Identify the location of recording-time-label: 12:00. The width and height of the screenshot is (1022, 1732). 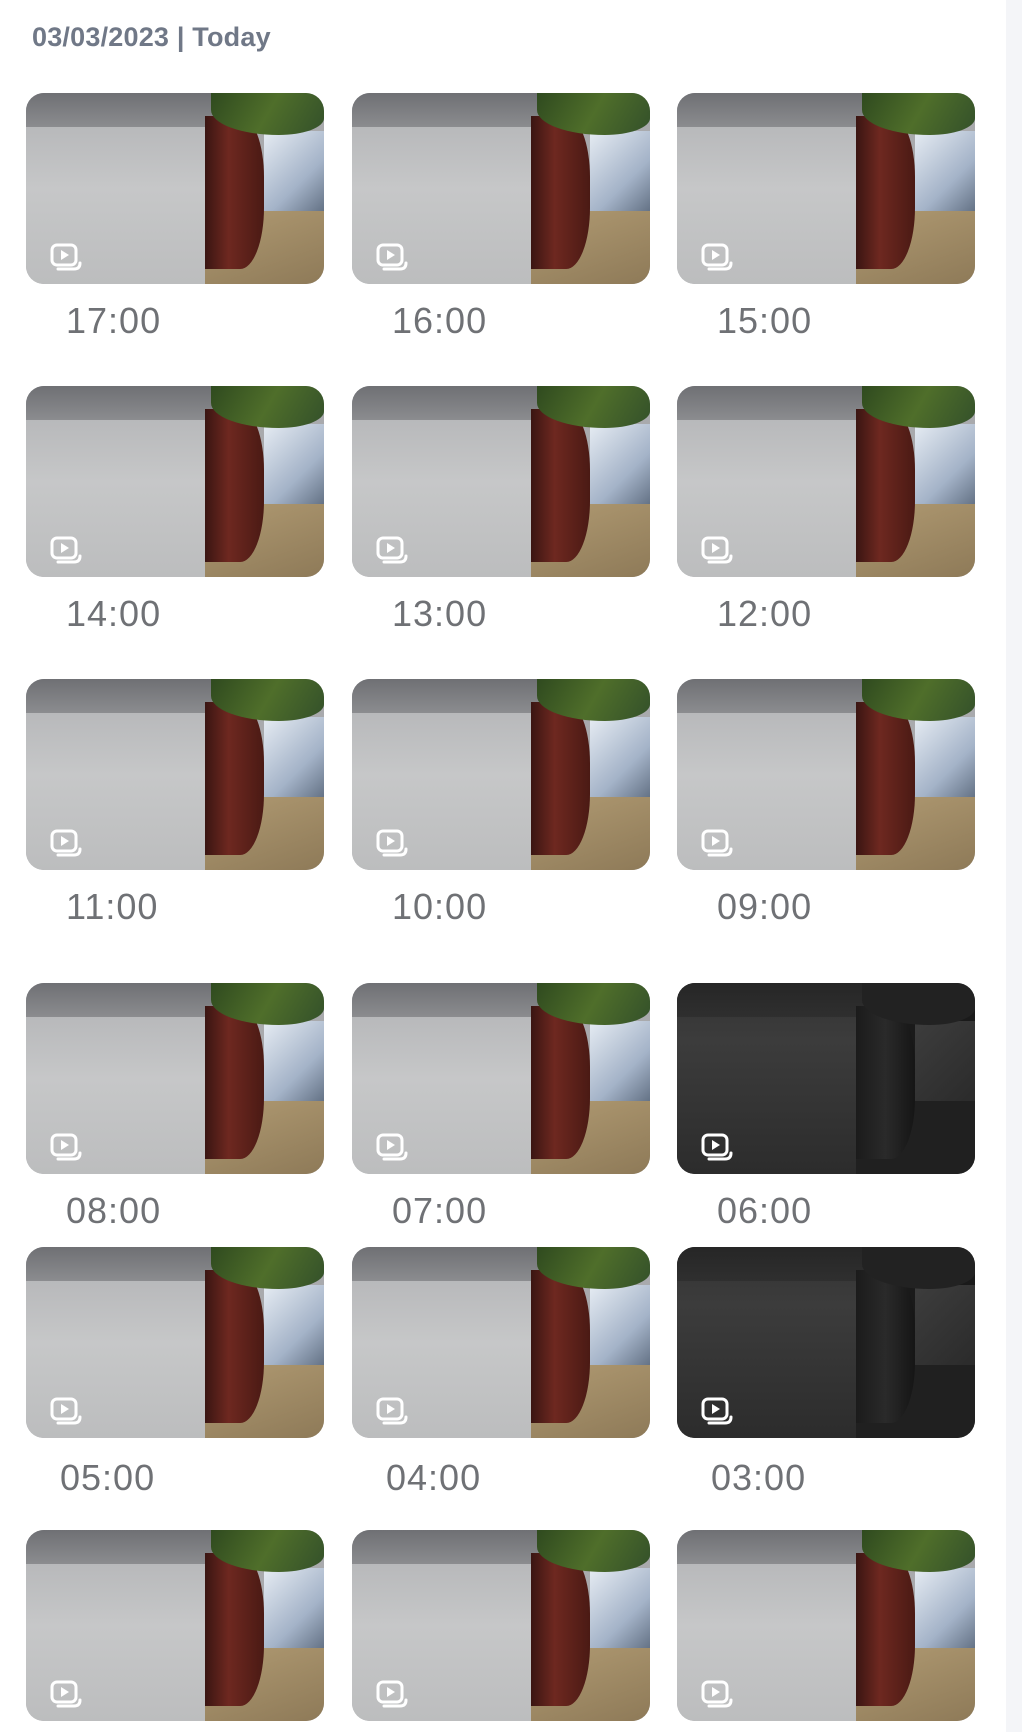
(765, 613).